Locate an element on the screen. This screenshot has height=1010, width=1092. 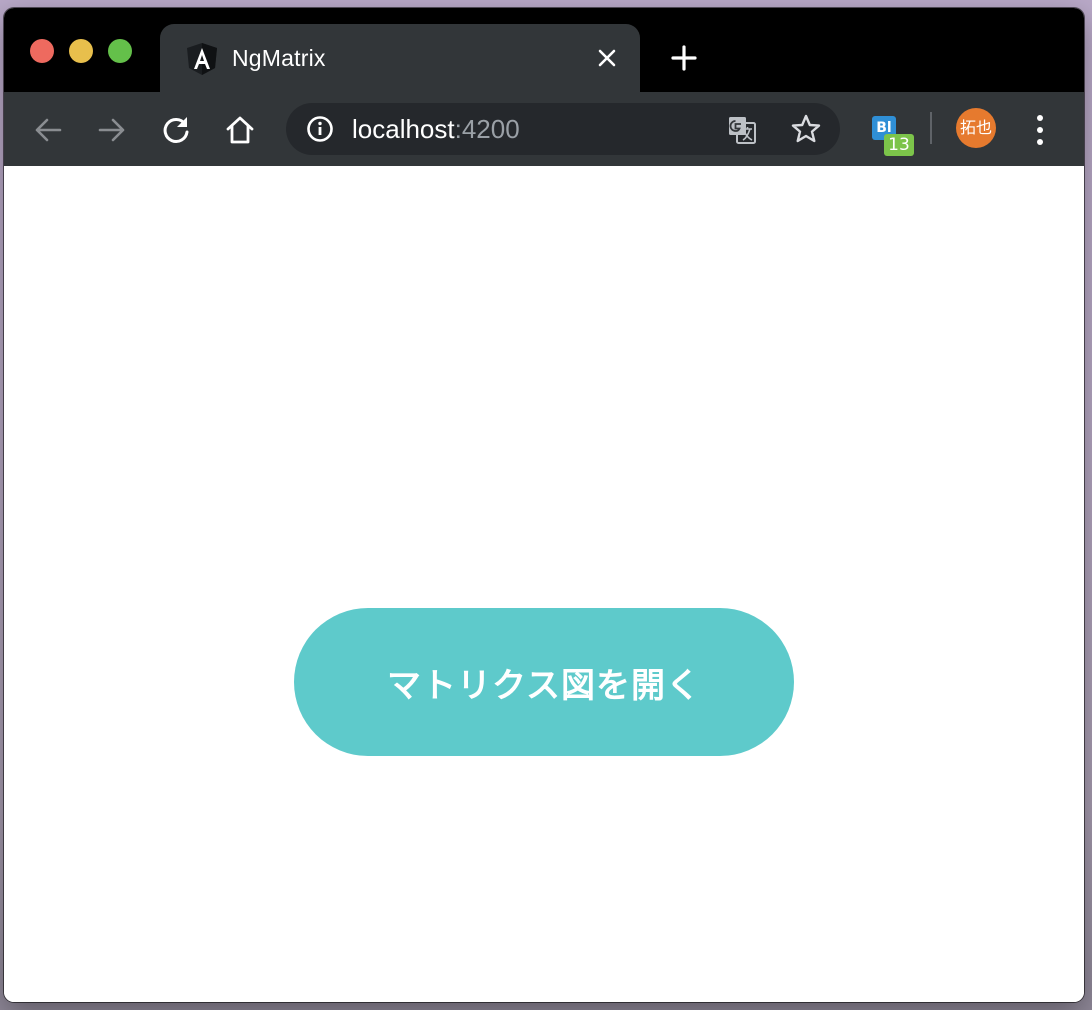
window-close-button is located at coordinates (42, 51).